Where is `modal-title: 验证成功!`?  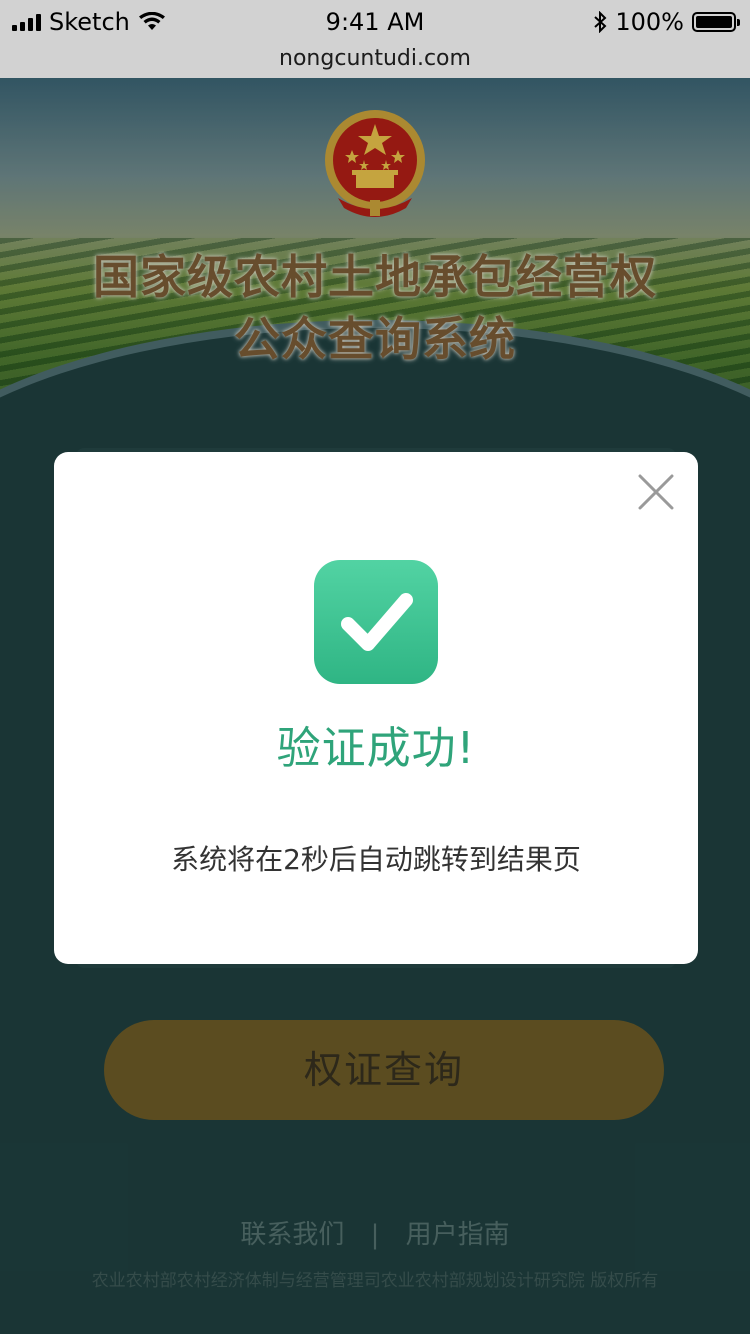
modal-title: 验证成功! is located at coordinates (376, 748).